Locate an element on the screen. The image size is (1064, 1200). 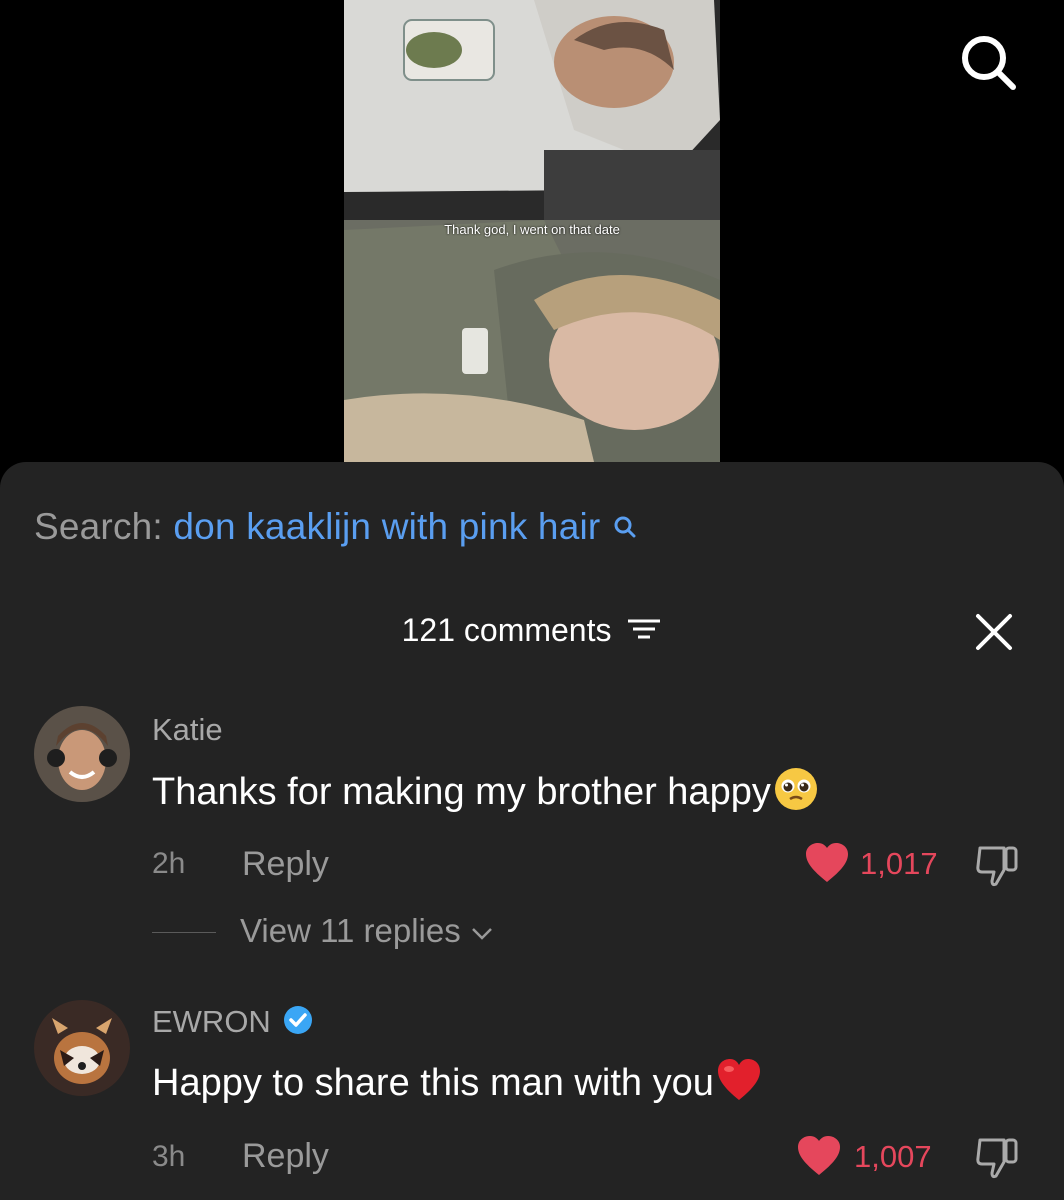
video-caption: Thank god, I went on that date is located at coordinates (532, 229).